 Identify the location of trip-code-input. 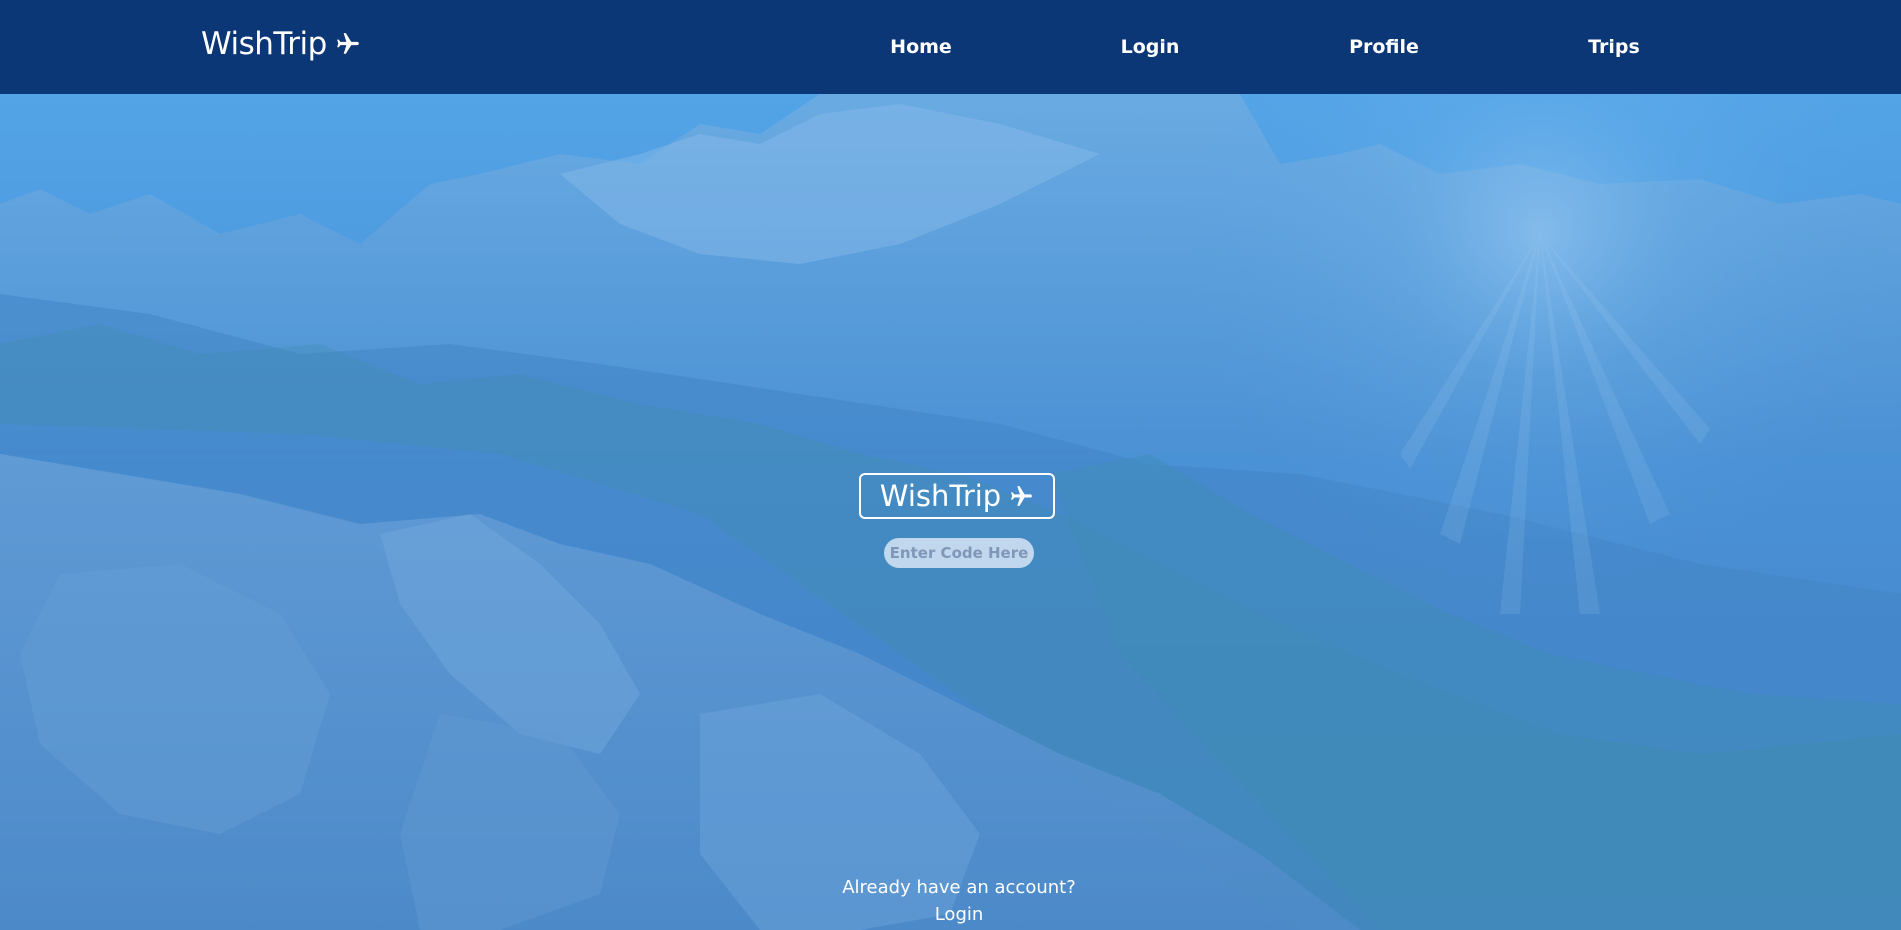
(959, 553).